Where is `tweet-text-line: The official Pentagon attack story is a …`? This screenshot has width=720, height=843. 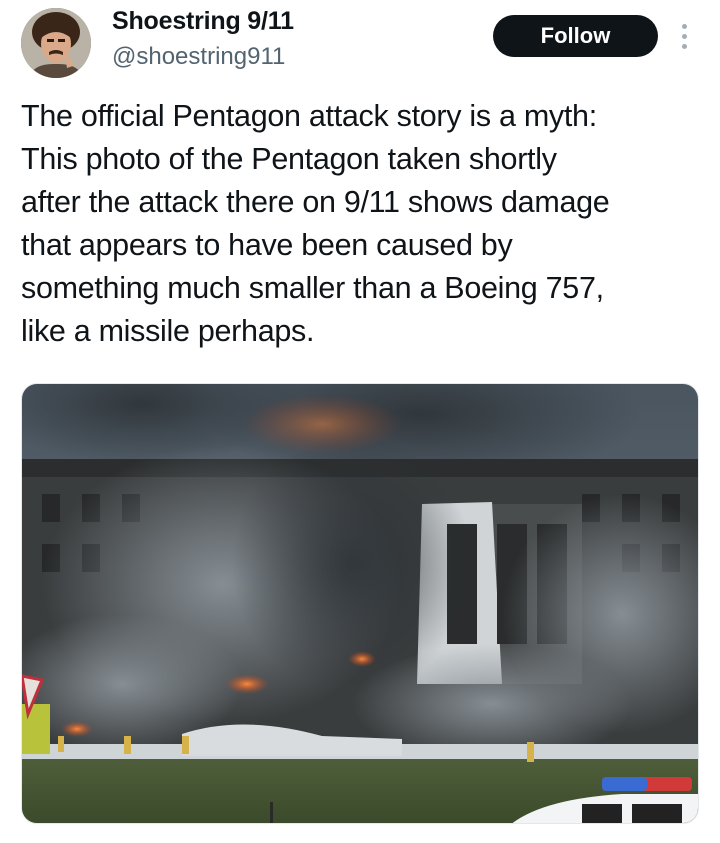
tweet-text-line: The official Pentagon attack story is a … is located at coordinates (309, 116).